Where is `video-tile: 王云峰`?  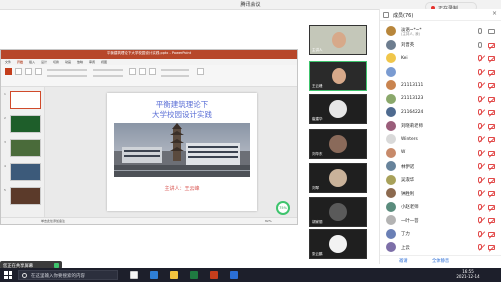
video-tile: 王云峰 is located at coordinates (338, 76).